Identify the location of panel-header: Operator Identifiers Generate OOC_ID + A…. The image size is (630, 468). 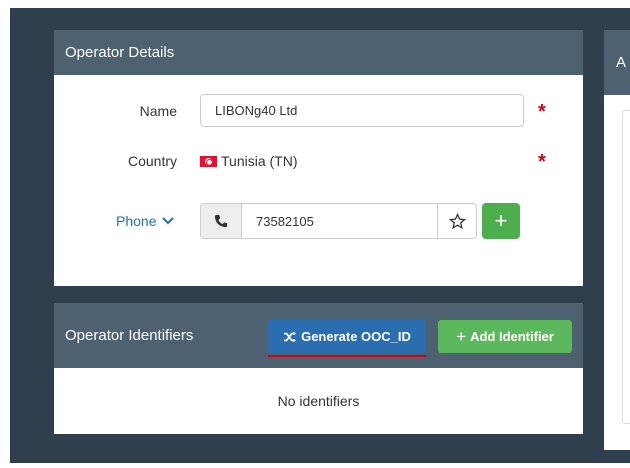
(318, 335).